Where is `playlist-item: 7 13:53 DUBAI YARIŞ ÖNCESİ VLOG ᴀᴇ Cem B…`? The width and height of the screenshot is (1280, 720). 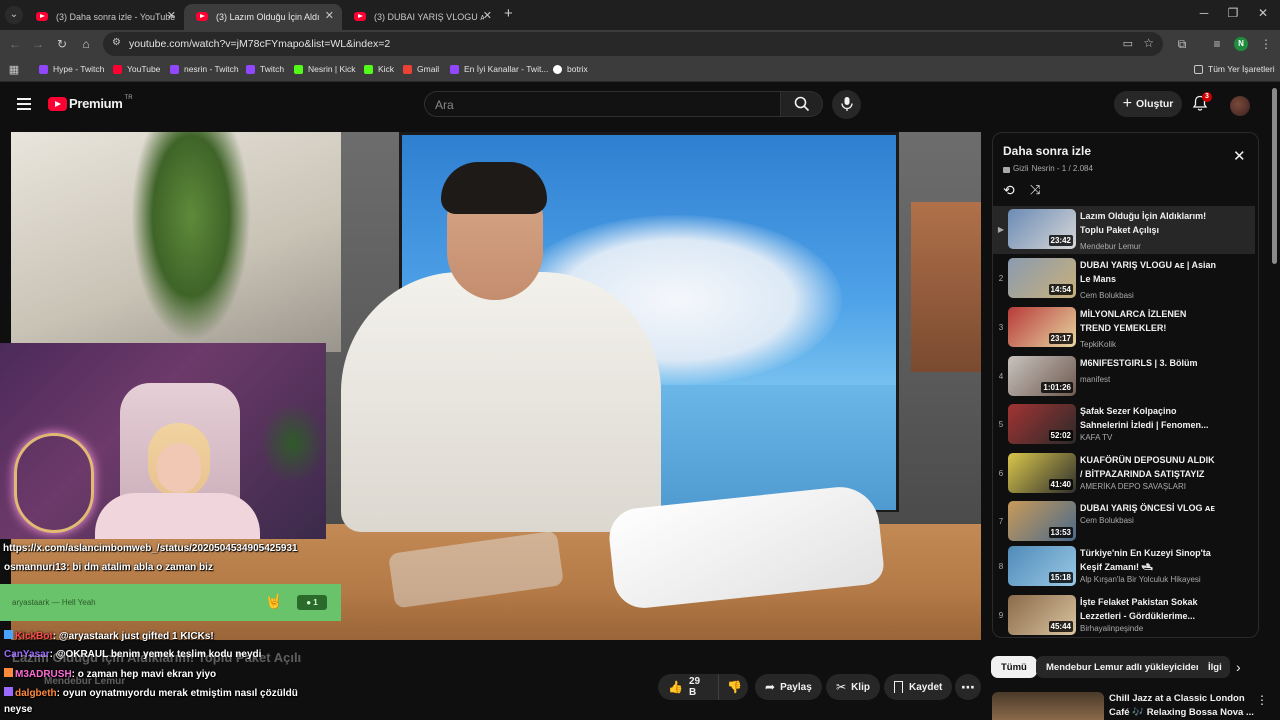 playlist-item: 7 13:53 DUBAI YARIŞ ÖNCESİ VLOG ᴀᴇ Cem B… is located at coordinates (1124, 522).